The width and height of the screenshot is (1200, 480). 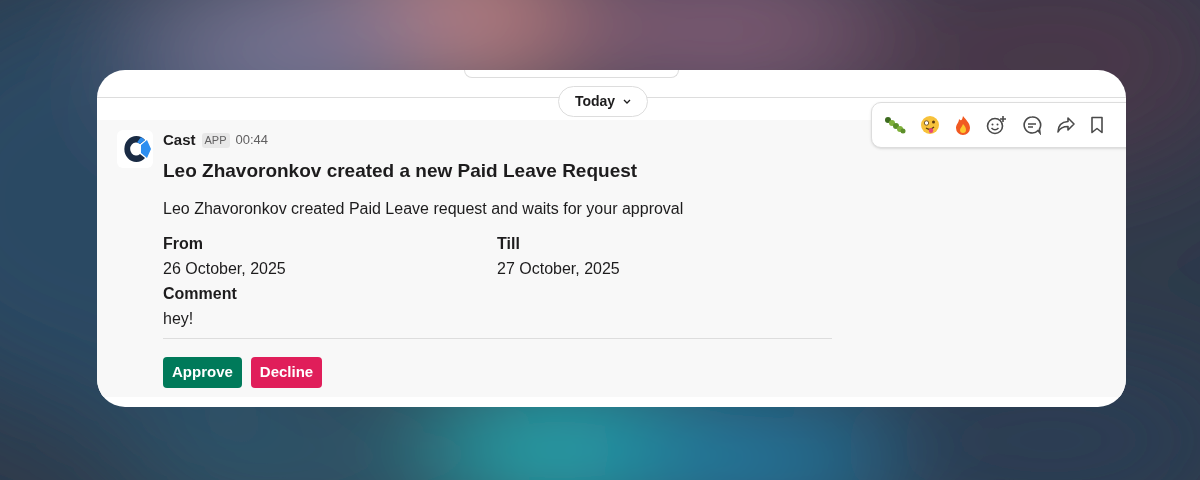 What do you see at coordinates (424, 209) in the screenshot?
I see `message-text: Leo Zhavoronkov created Paid Leave request and waits for your approval` at bounding box center [424, 209].